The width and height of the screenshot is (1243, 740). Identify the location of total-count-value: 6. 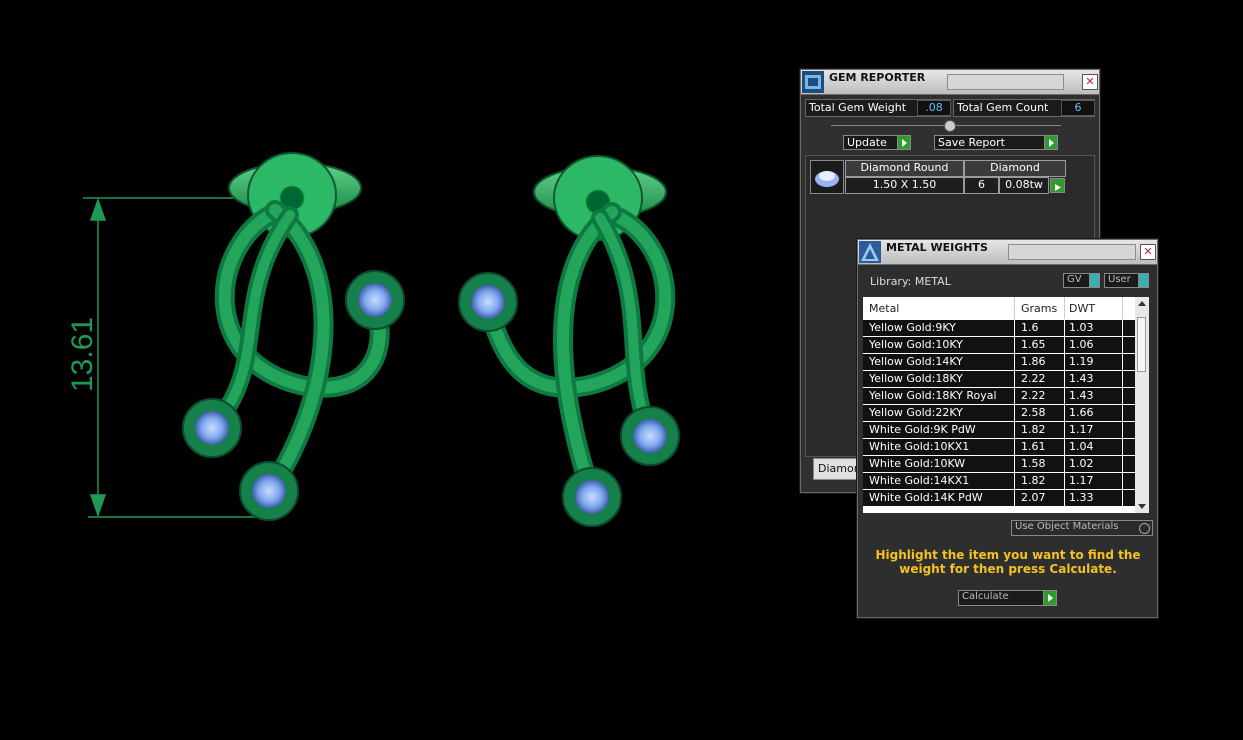
(1078, 108).